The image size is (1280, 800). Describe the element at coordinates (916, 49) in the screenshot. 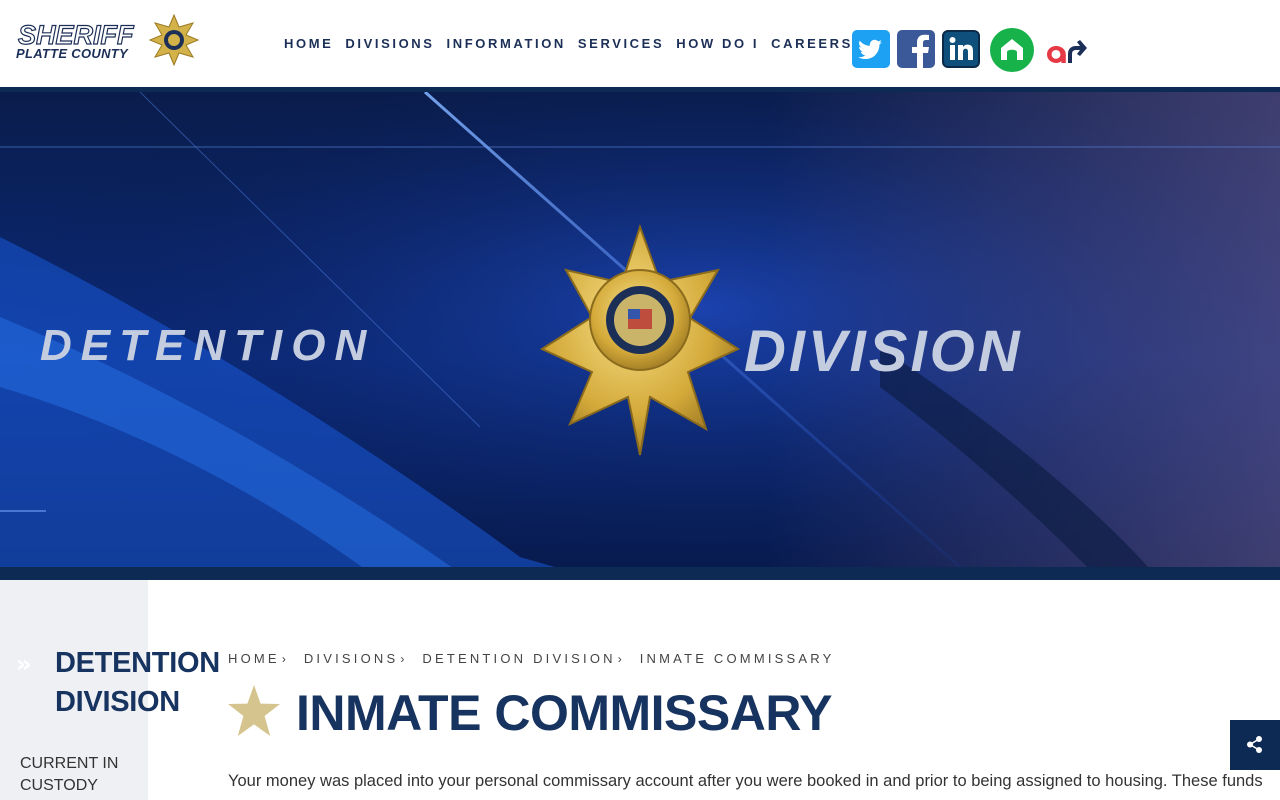

I see `facebook-icon` at that location.